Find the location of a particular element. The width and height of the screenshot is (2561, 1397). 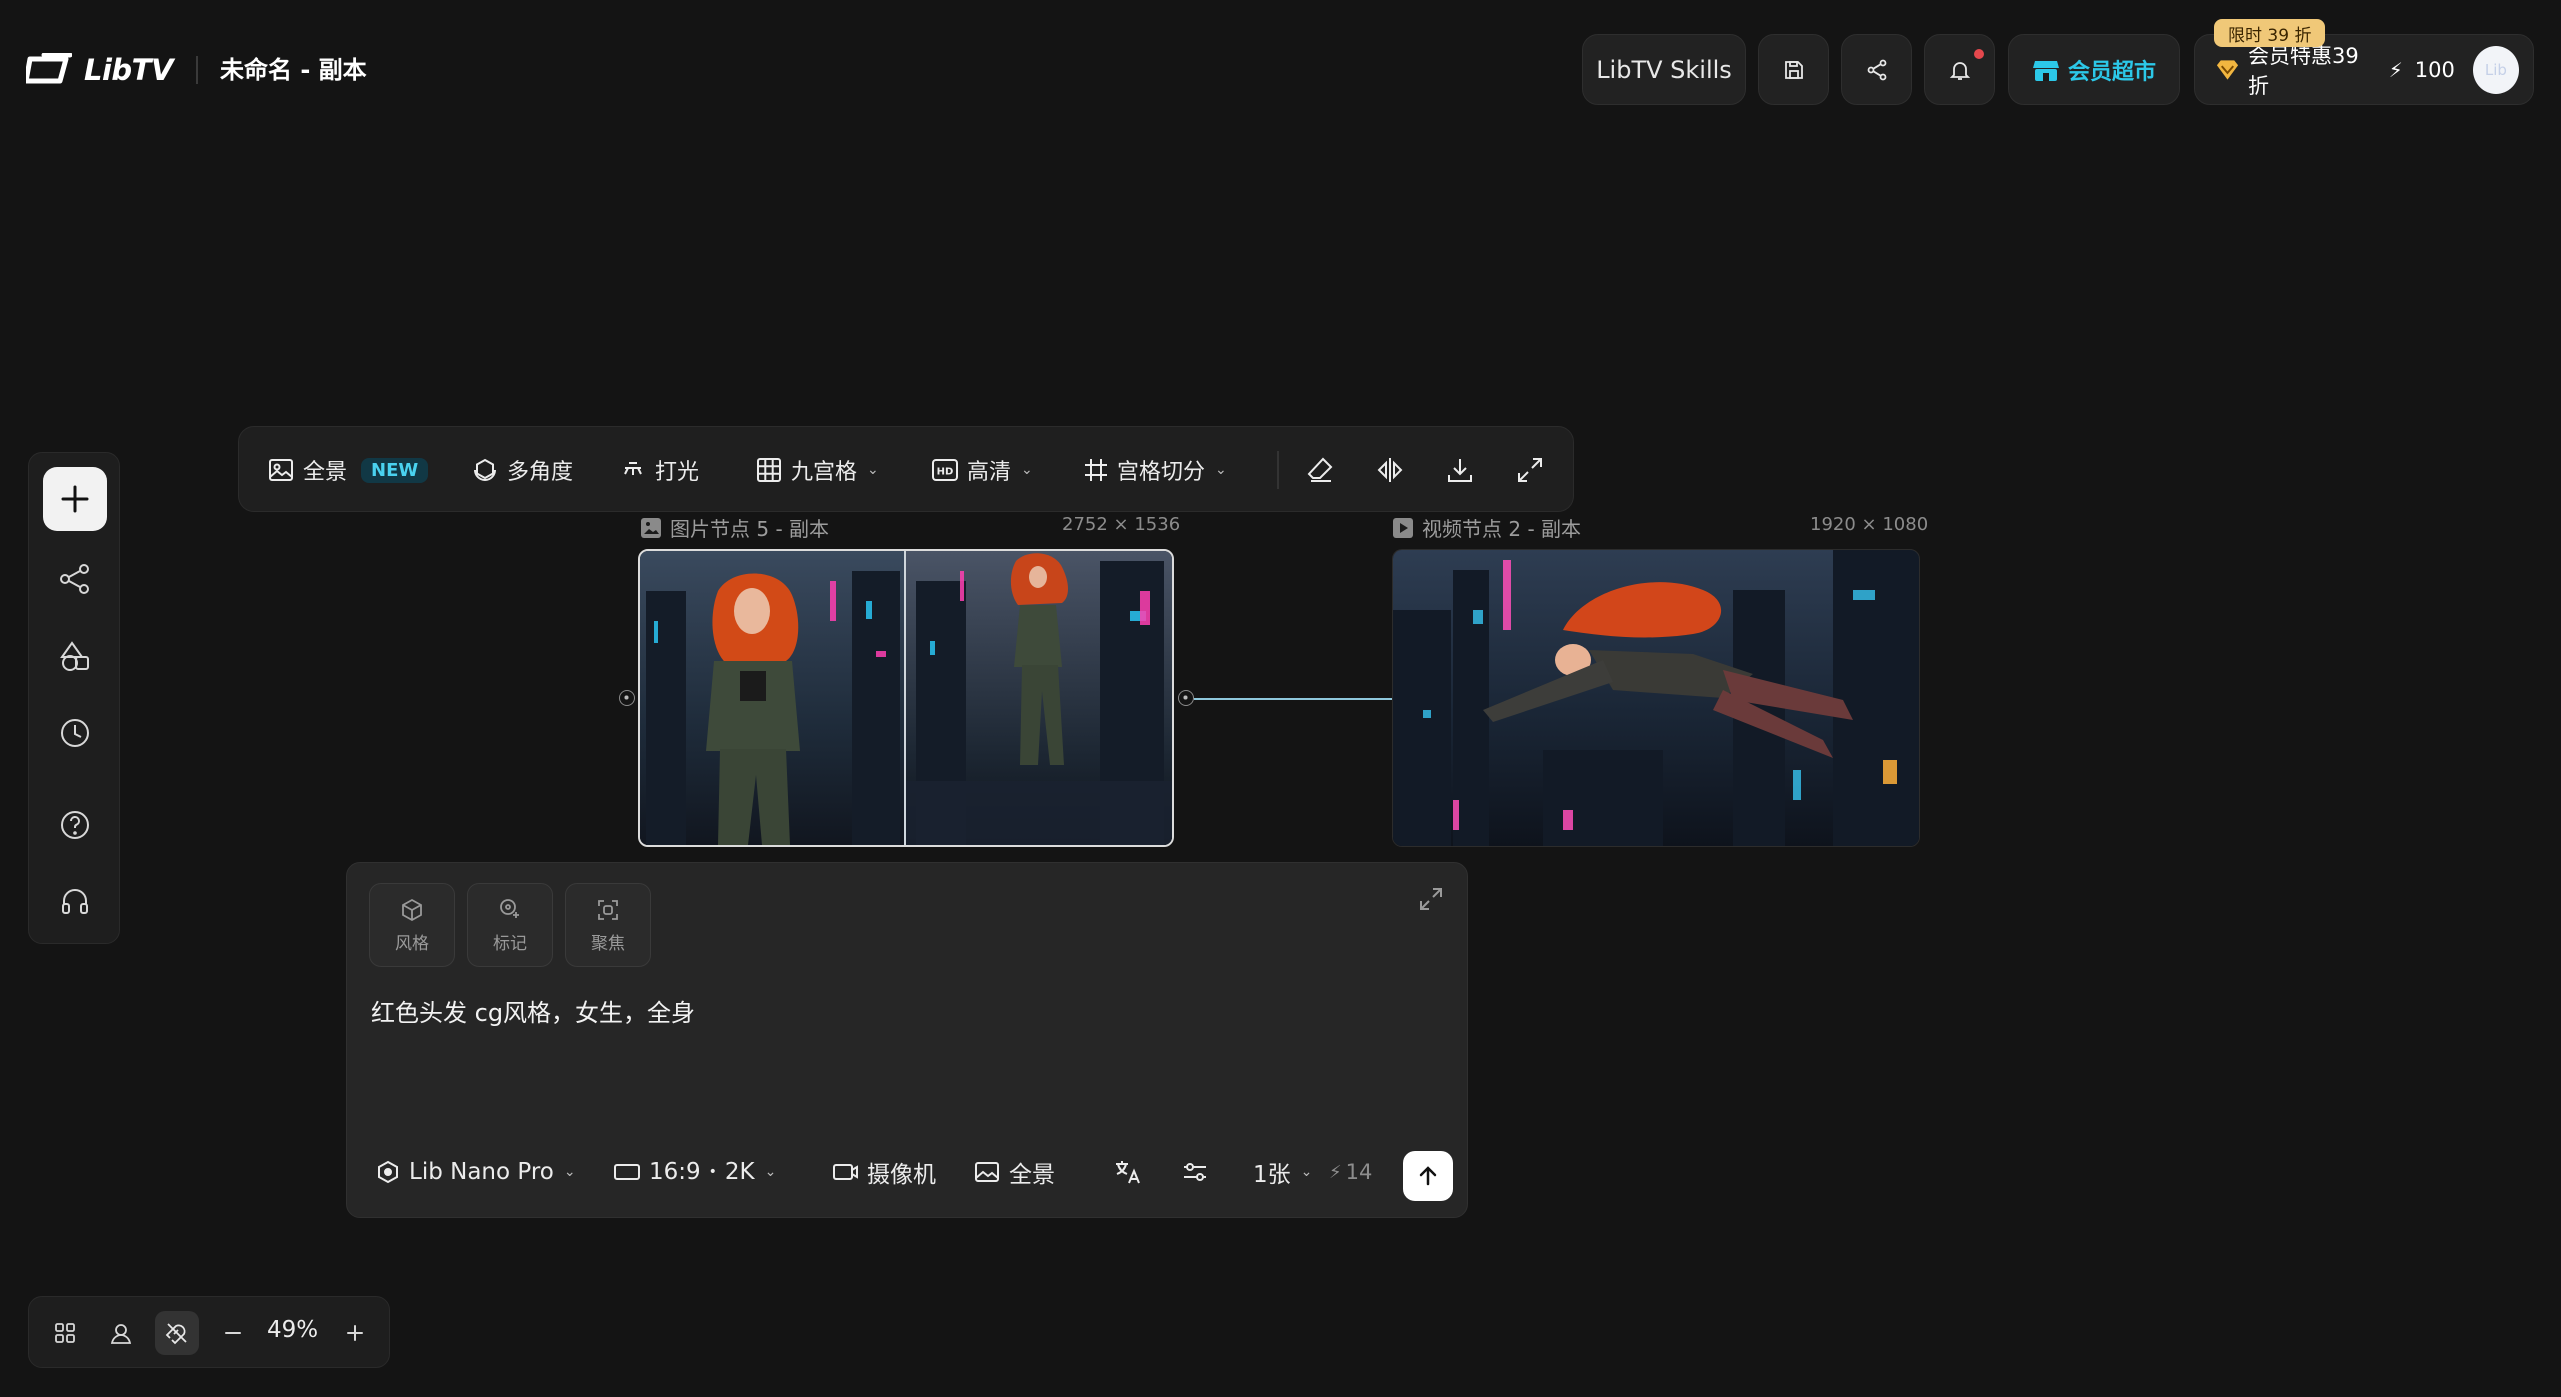

image-node-input-port is located at coordinates (627, 698).